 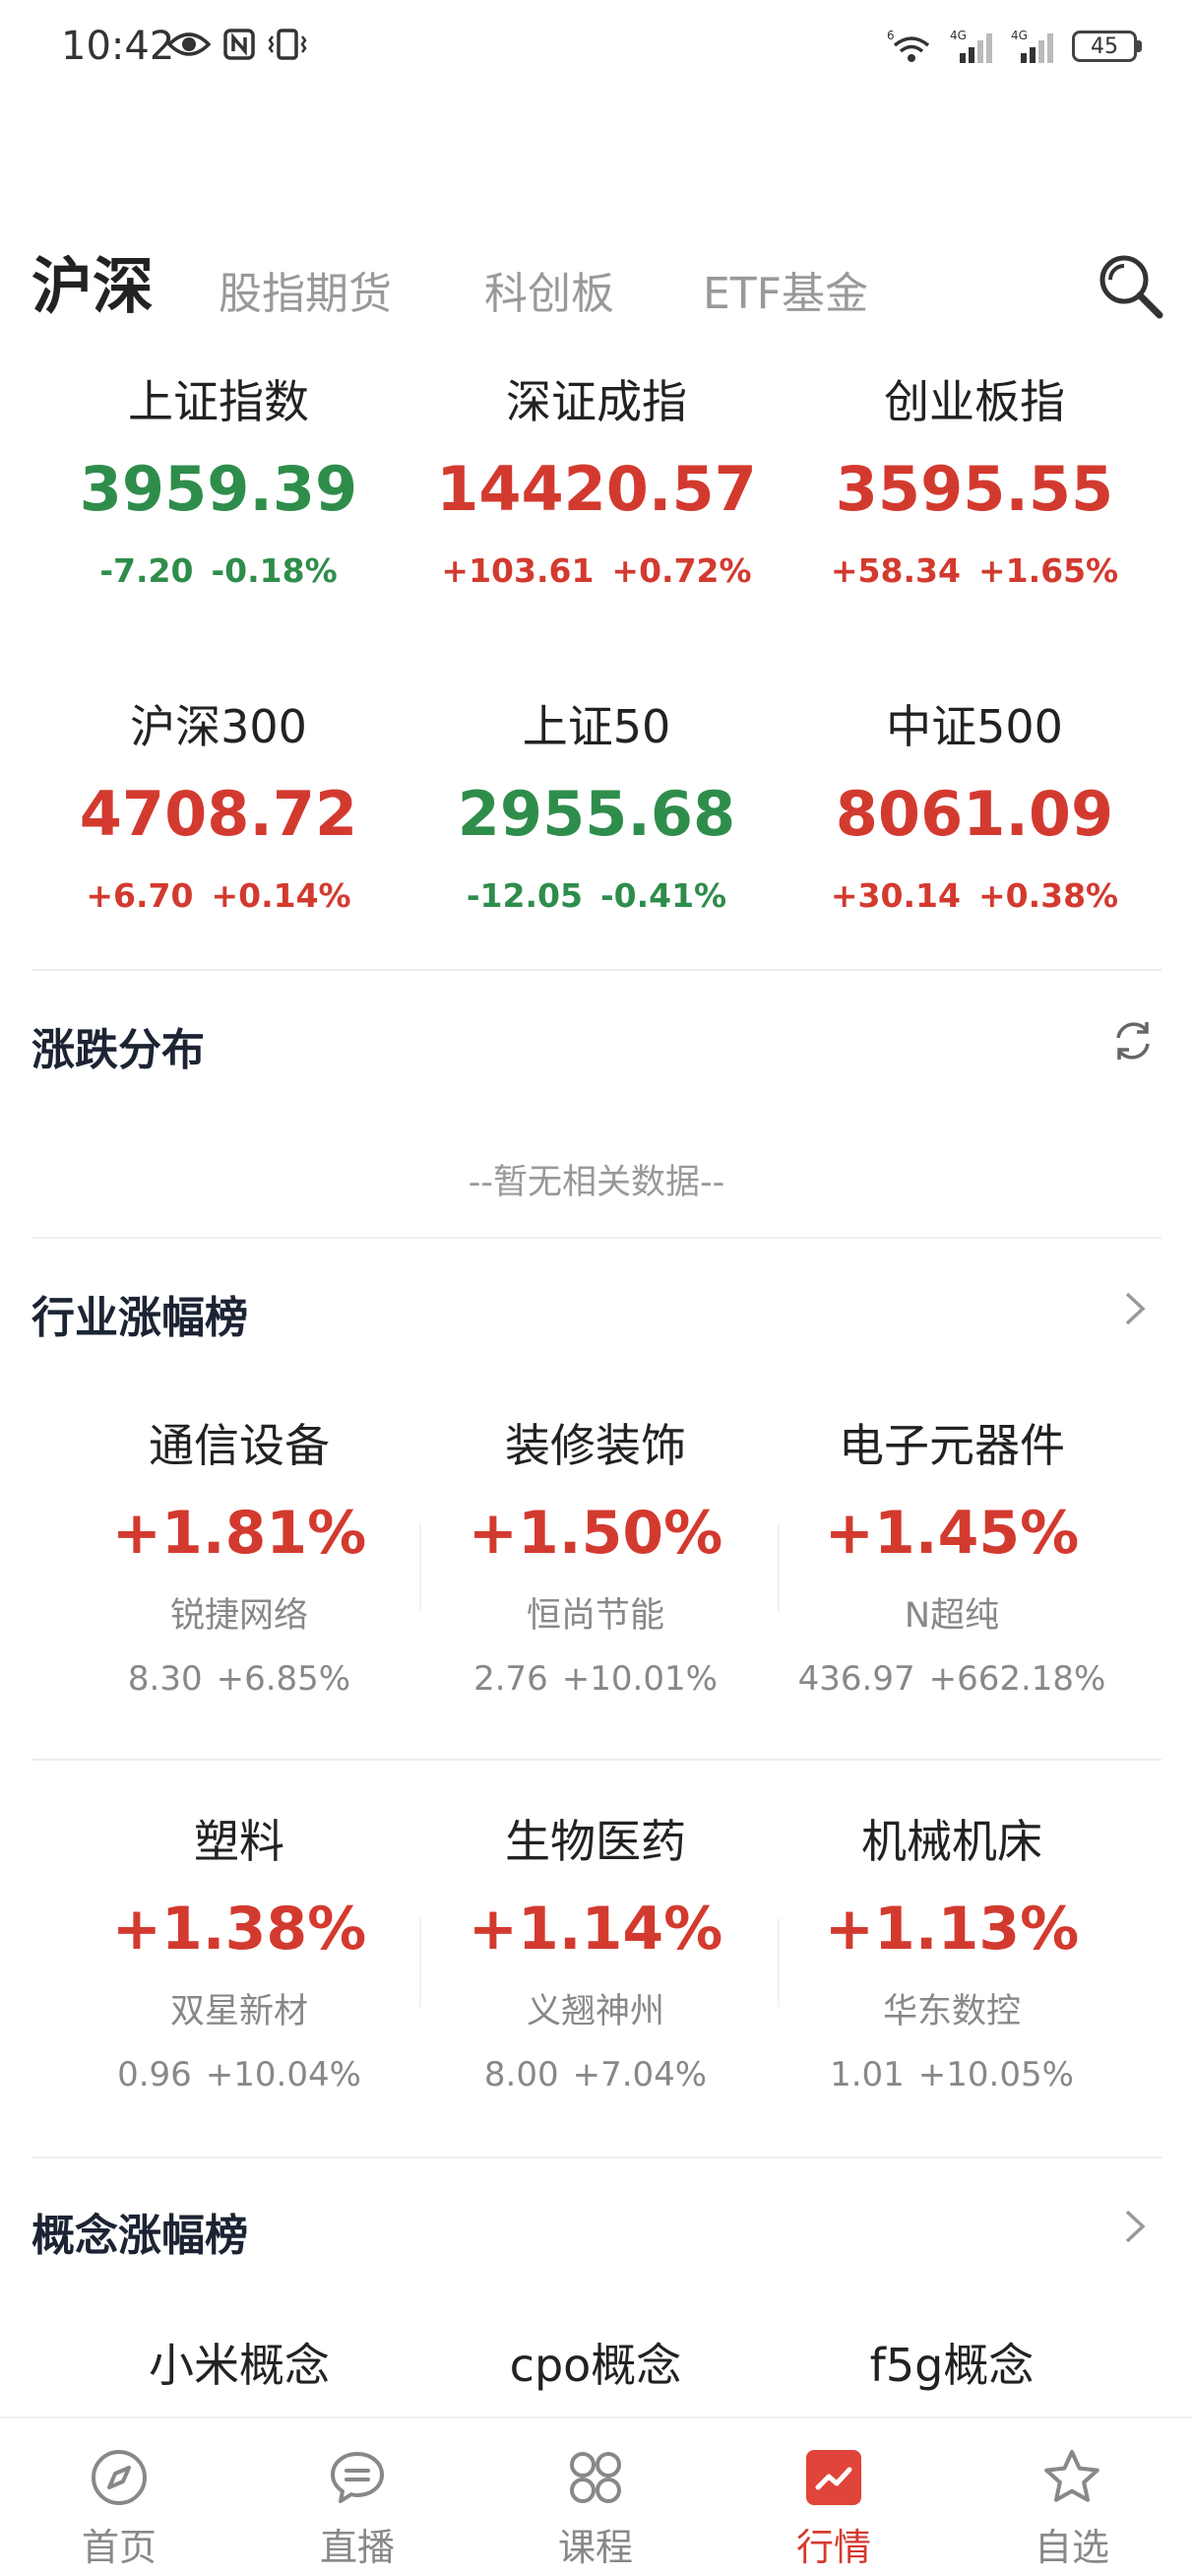 I want to click on industry-card: 装修装饰 +1.50% 恒尚节能 2.76 +10.01%, so click(x=595, y=1554).